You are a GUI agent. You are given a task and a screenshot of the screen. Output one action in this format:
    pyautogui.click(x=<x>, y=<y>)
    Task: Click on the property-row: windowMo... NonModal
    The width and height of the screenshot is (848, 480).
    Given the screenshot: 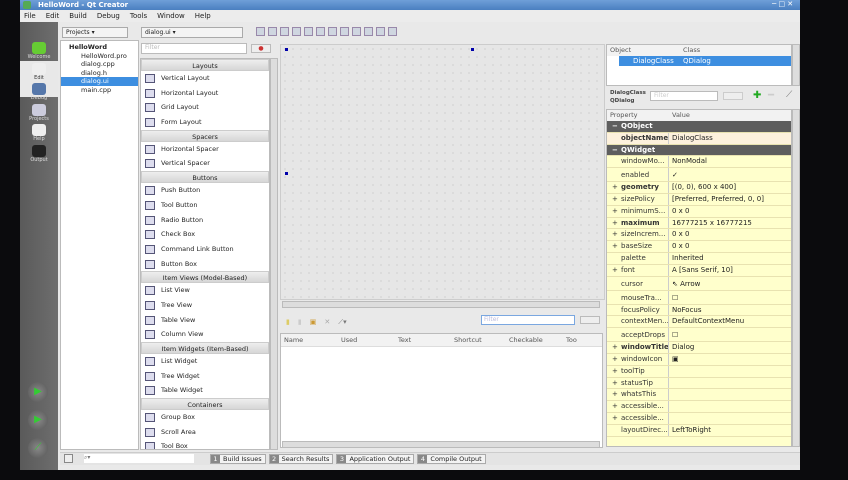 What is the action you would take?
    pyautogui.click(x=699, y=162)
    